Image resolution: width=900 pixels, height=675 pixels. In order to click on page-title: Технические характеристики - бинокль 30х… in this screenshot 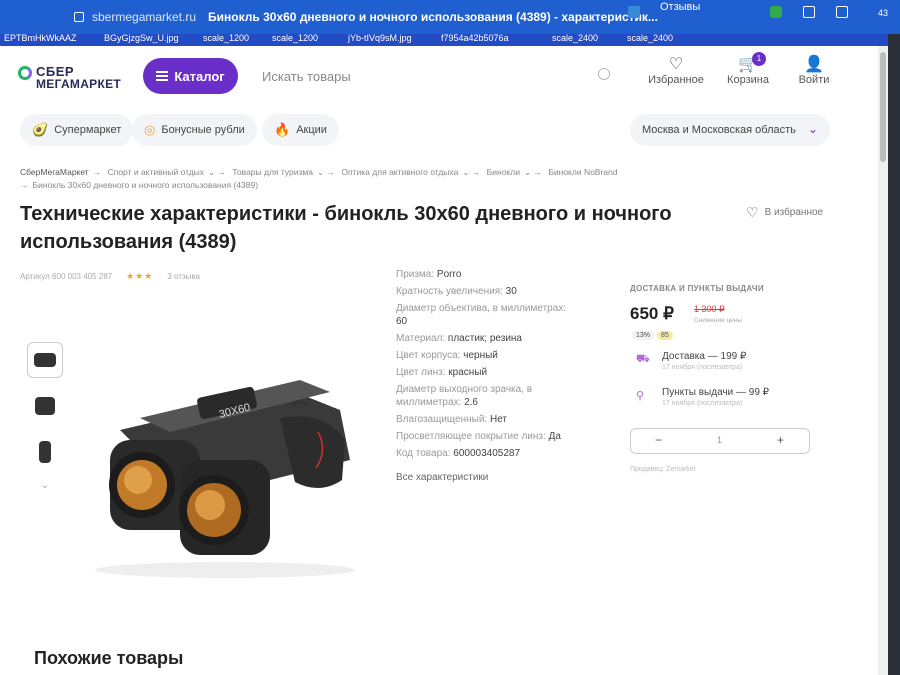, I will do `click(346, 228)`.